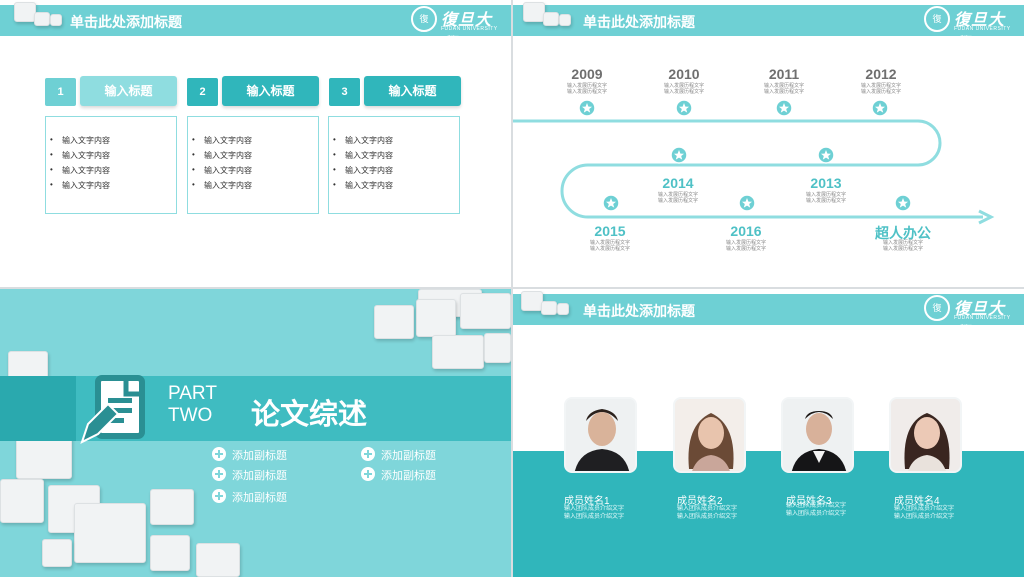 The height and width of the screenshot is (577, 1024). I want to click on milestone-year: 2015, so click(610, 231).